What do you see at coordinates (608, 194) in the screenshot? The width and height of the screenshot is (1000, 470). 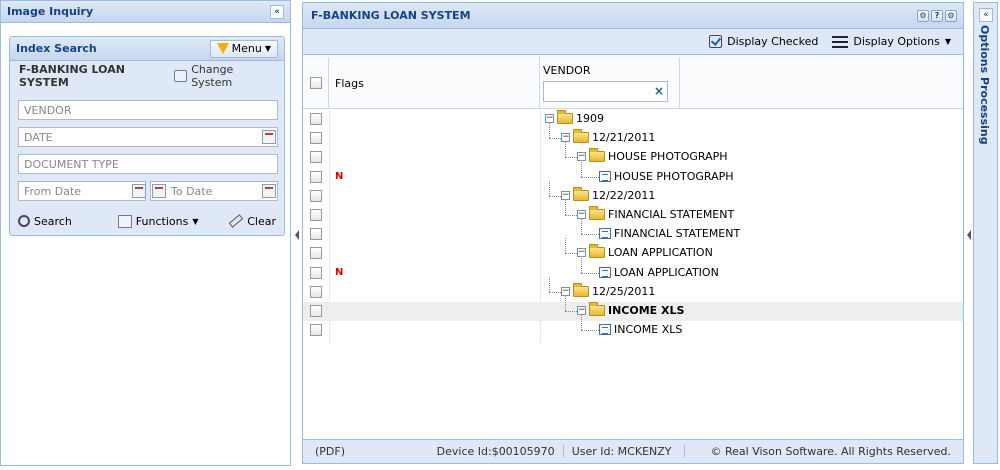 I see `tree-folder-node: − 12/22/2011` at bounding box center [608, 194].